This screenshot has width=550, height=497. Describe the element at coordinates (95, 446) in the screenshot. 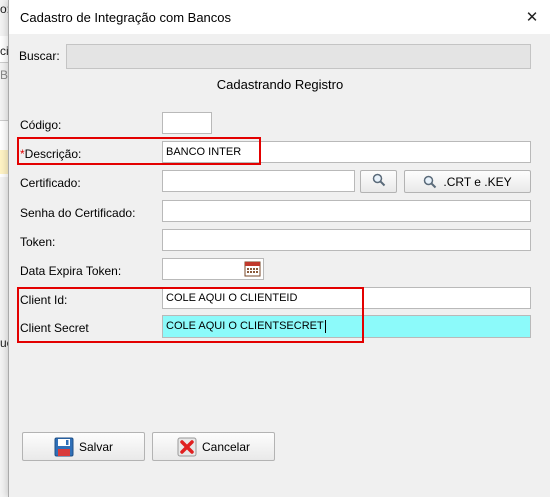

I see `salvar-label: Salvar` at that location.